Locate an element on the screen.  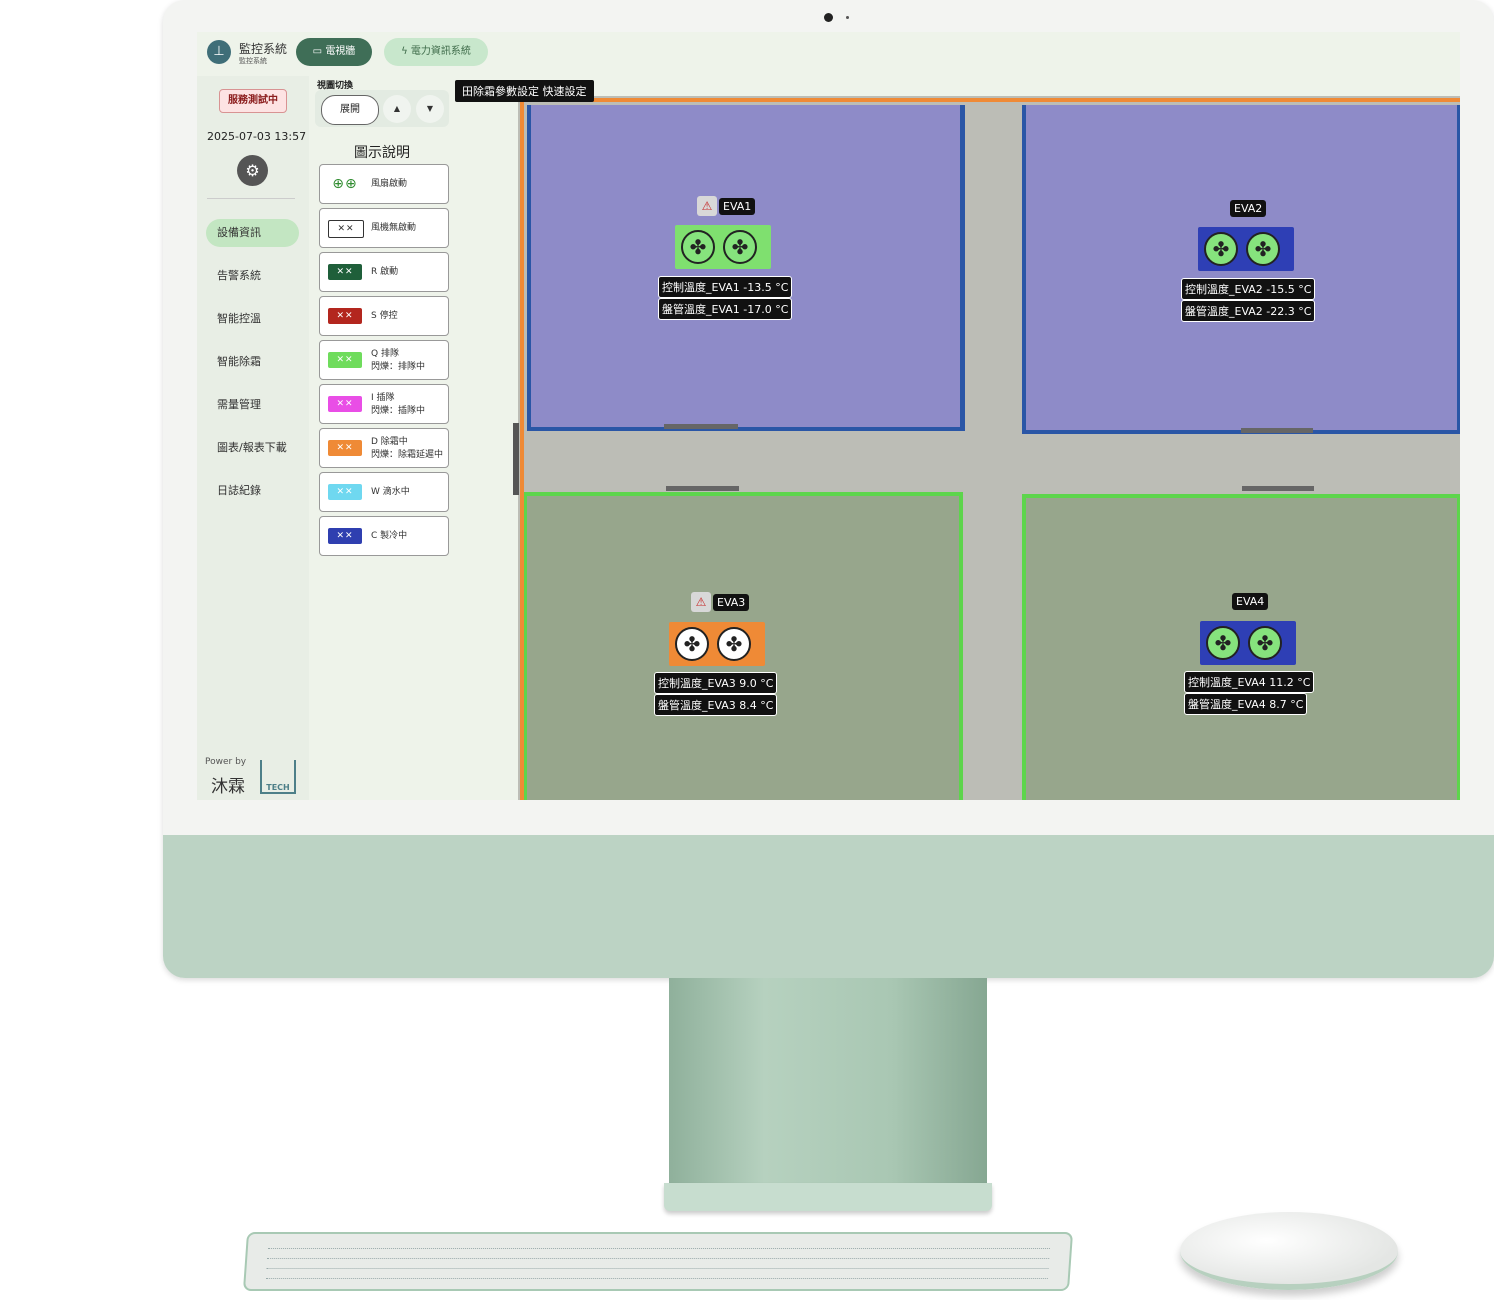
coil-temp-readout: 盤管溫度_EVA2 -22.3 °C is located at coordinates (1248, 311).